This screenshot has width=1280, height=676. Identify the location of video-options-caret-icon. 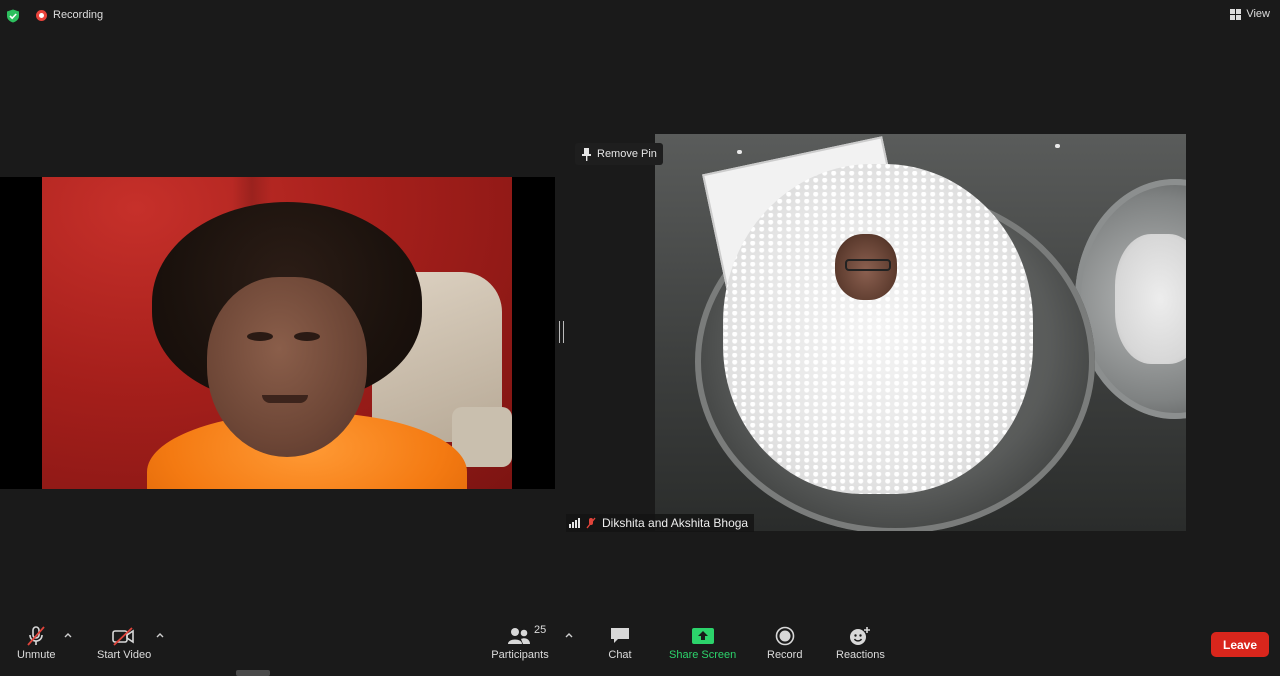
(160, 635).